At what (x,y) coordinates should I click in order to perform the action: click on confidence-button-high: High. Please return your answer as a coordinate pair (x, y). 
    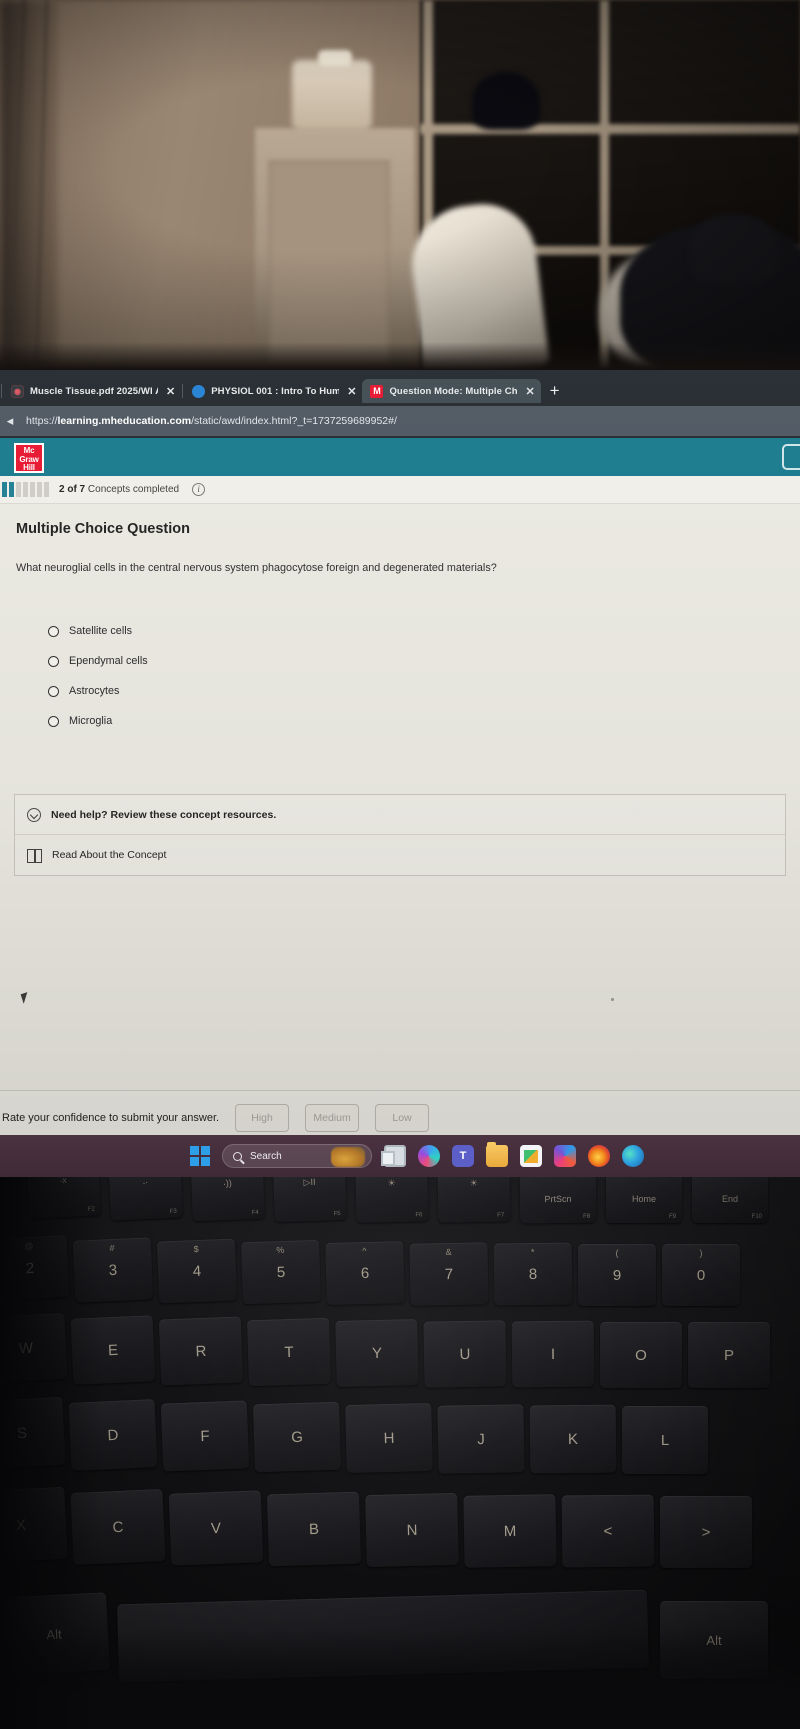
    Looking at the image, I should click on (262, 1118).